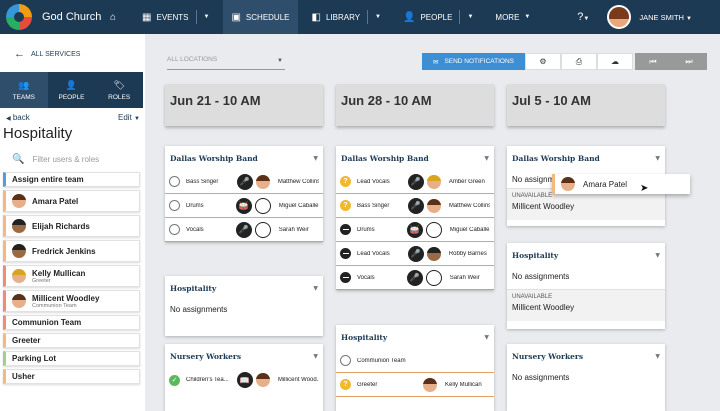  Describe the element at coordinates (347, 17) in the screenshot. I see `nav-library: ◧ LIBRARY ▼` at that location.